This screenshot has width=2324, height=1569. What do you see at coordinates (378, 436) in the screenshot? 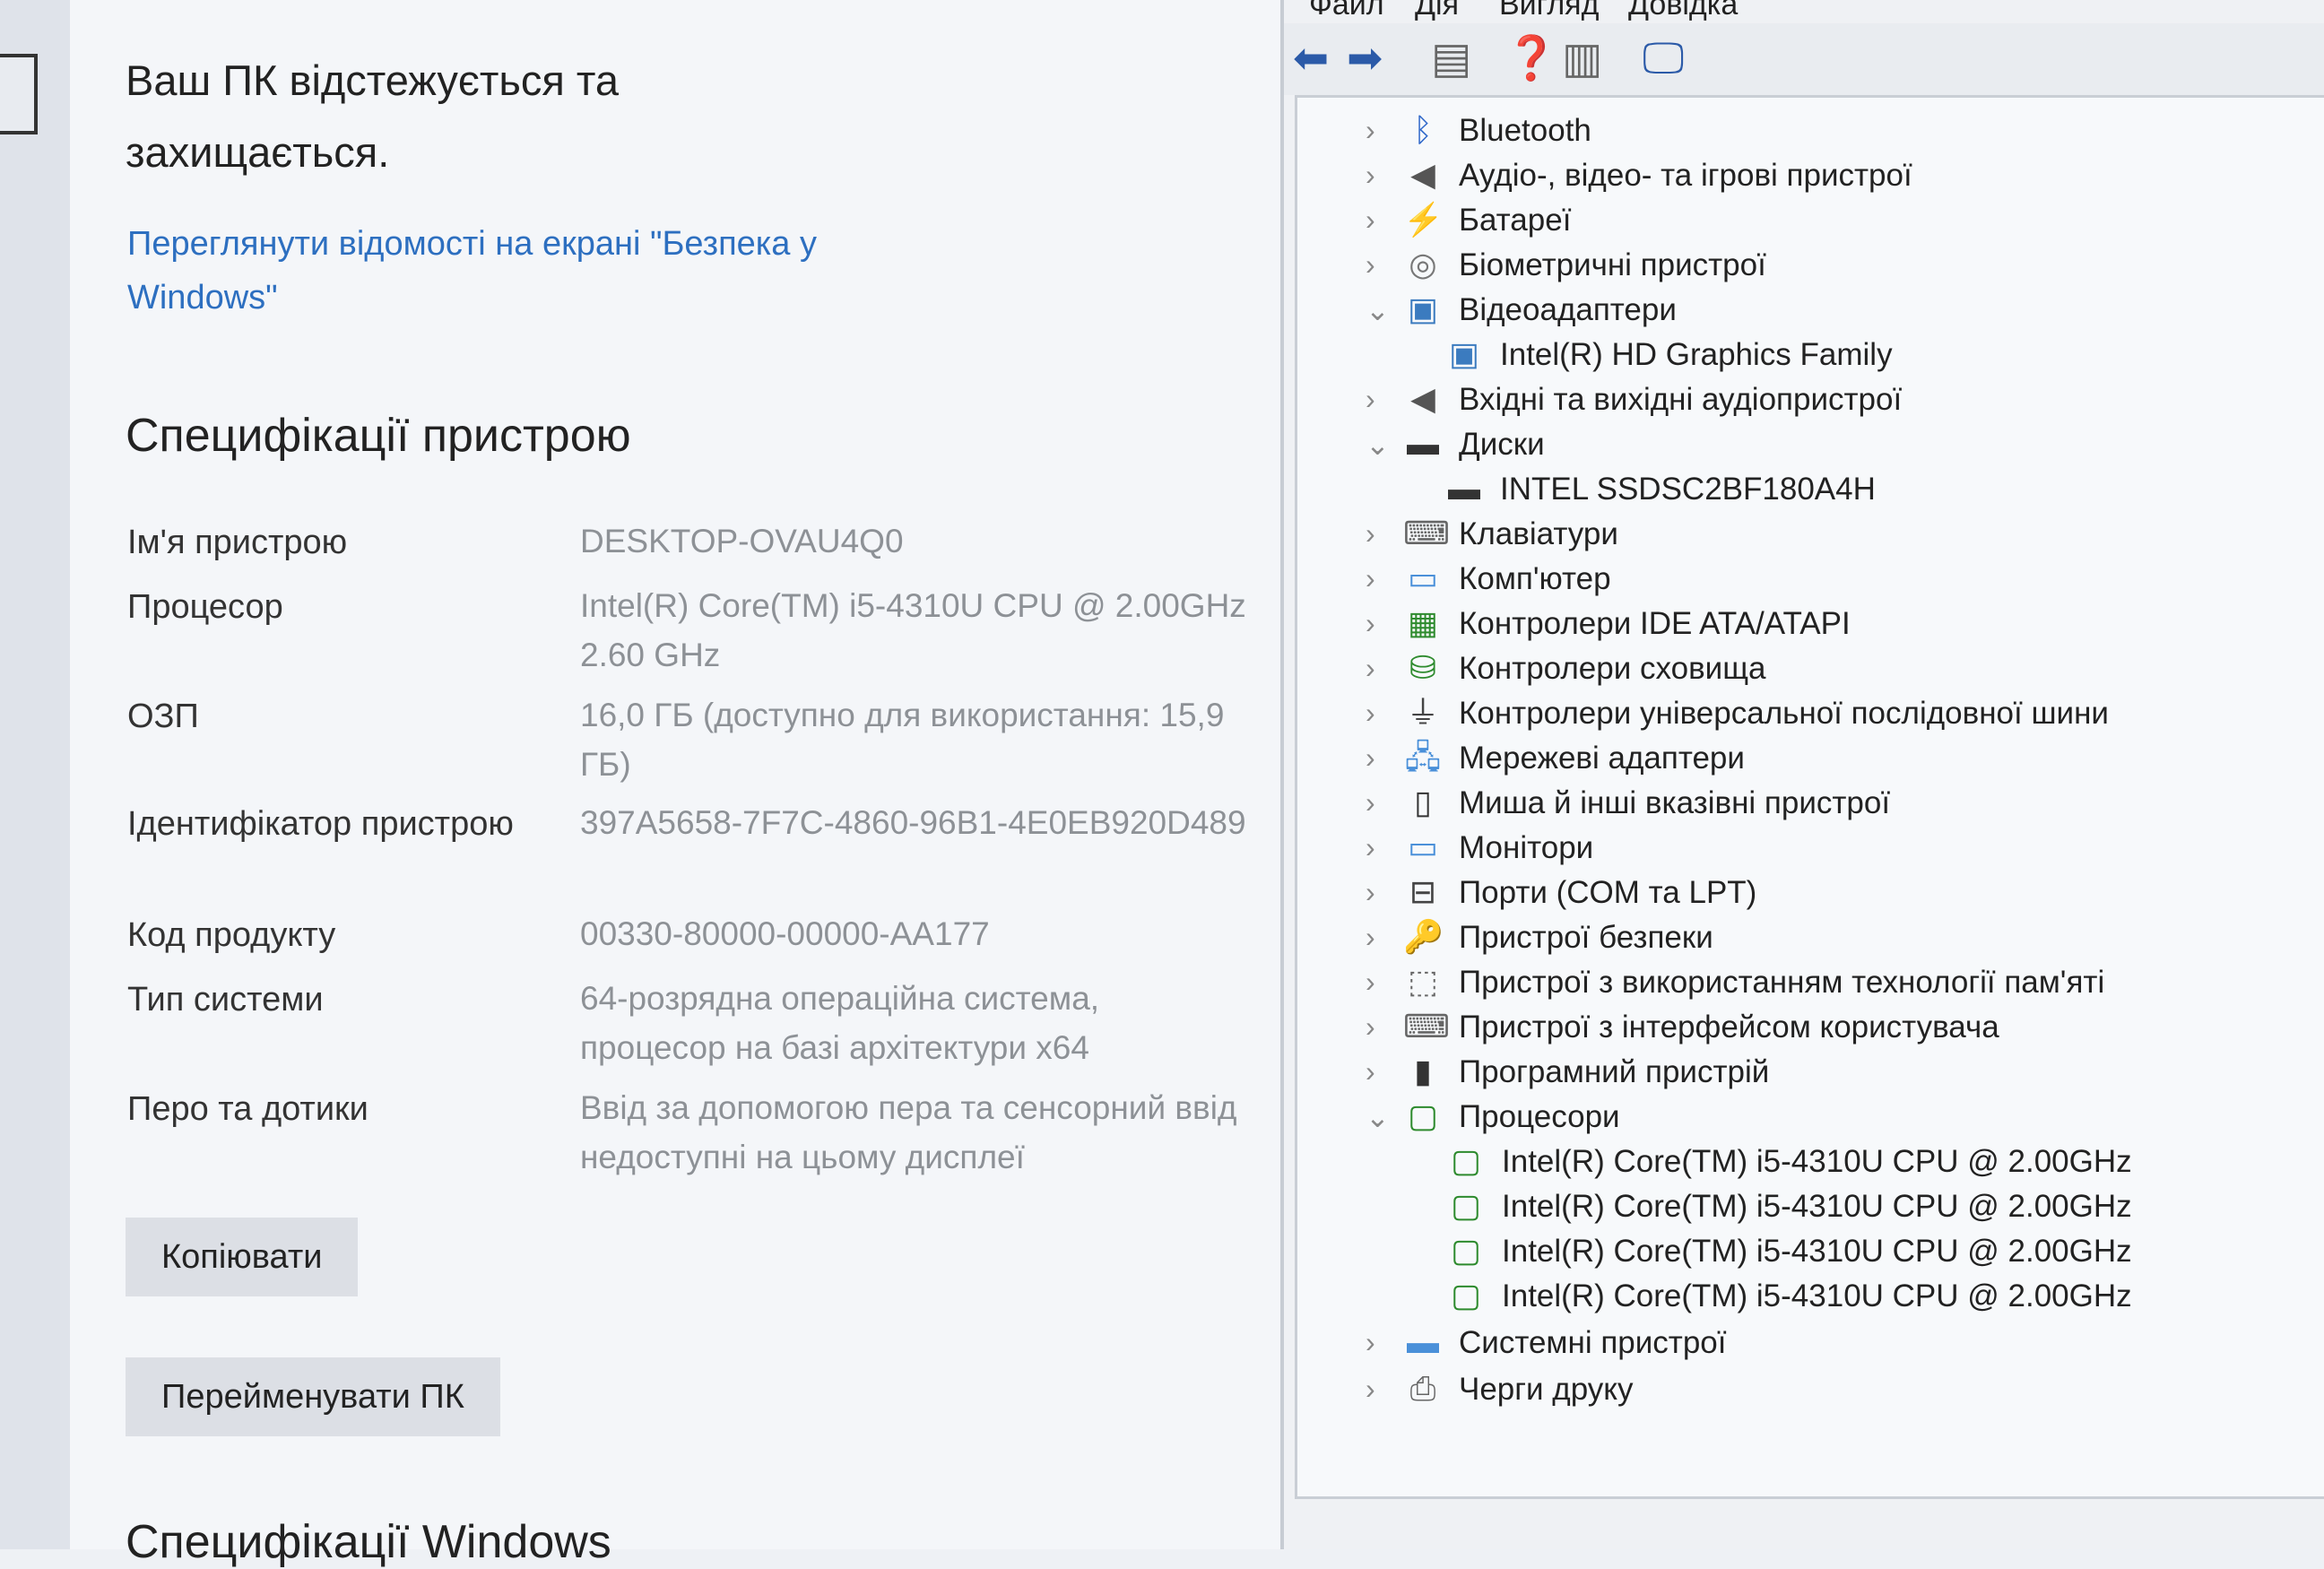
I see `device-specs-heading: Специфікації пристрою` at bounding box center [378, 436].